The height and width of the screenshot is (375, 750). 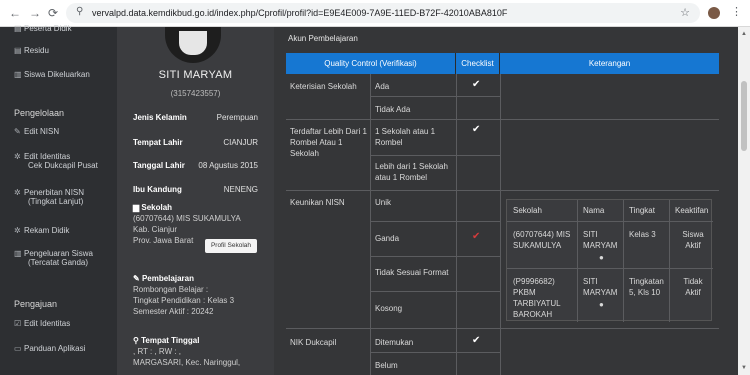 I want to click on label-ibu-kandung: Ibu Kandung, so click(x=157, y=189).